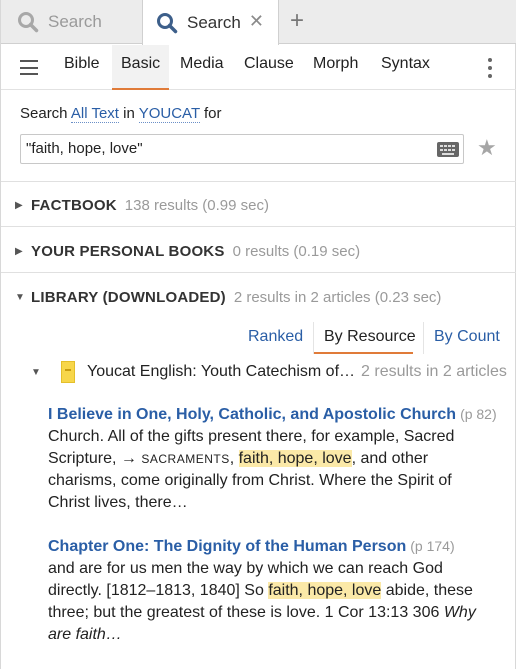 The image size is (516, 669). I want to click on excerpt-text: directly. [1812–1813, 1840] So, so click(158, 590).